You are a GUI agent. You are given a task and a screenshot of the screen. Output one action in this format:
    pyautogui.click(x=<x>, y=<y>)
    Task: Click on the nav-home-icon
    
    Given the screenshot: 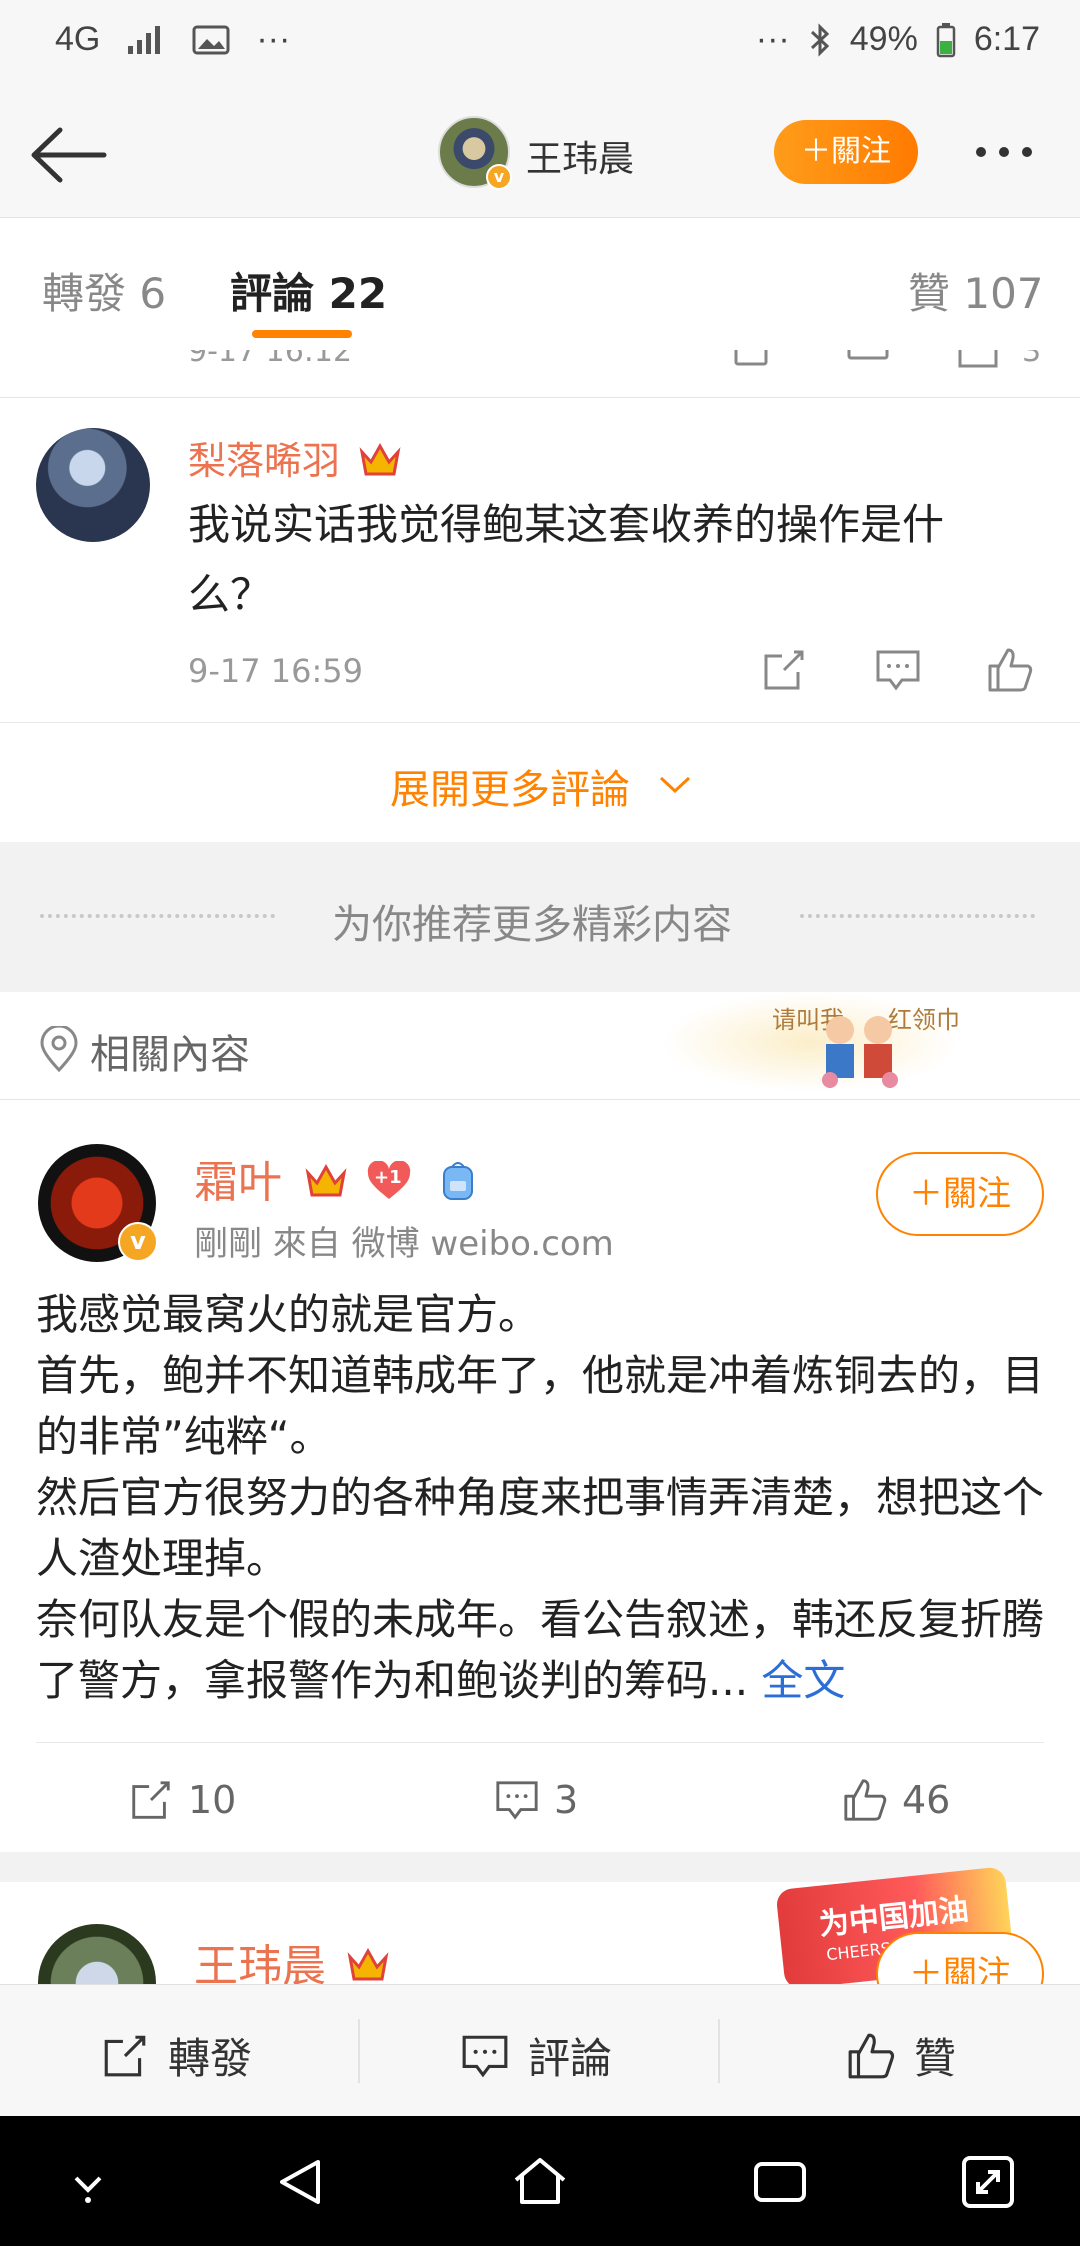 What is the action you would take?
    pyautogui.click(x=540, y=2182)
    